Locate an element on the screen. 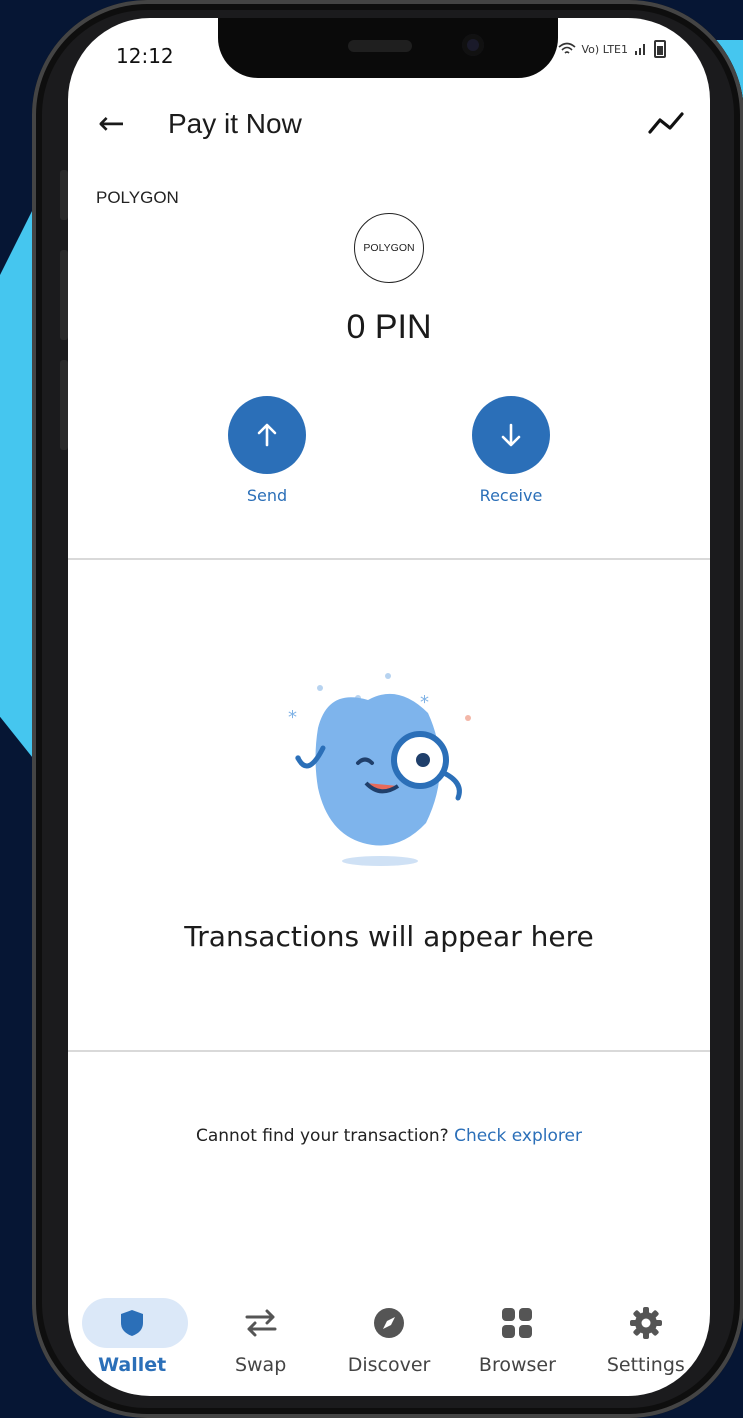 The height and width of the screenshot is (1418, 743). camera-notch is located at coordinates (388, 48).